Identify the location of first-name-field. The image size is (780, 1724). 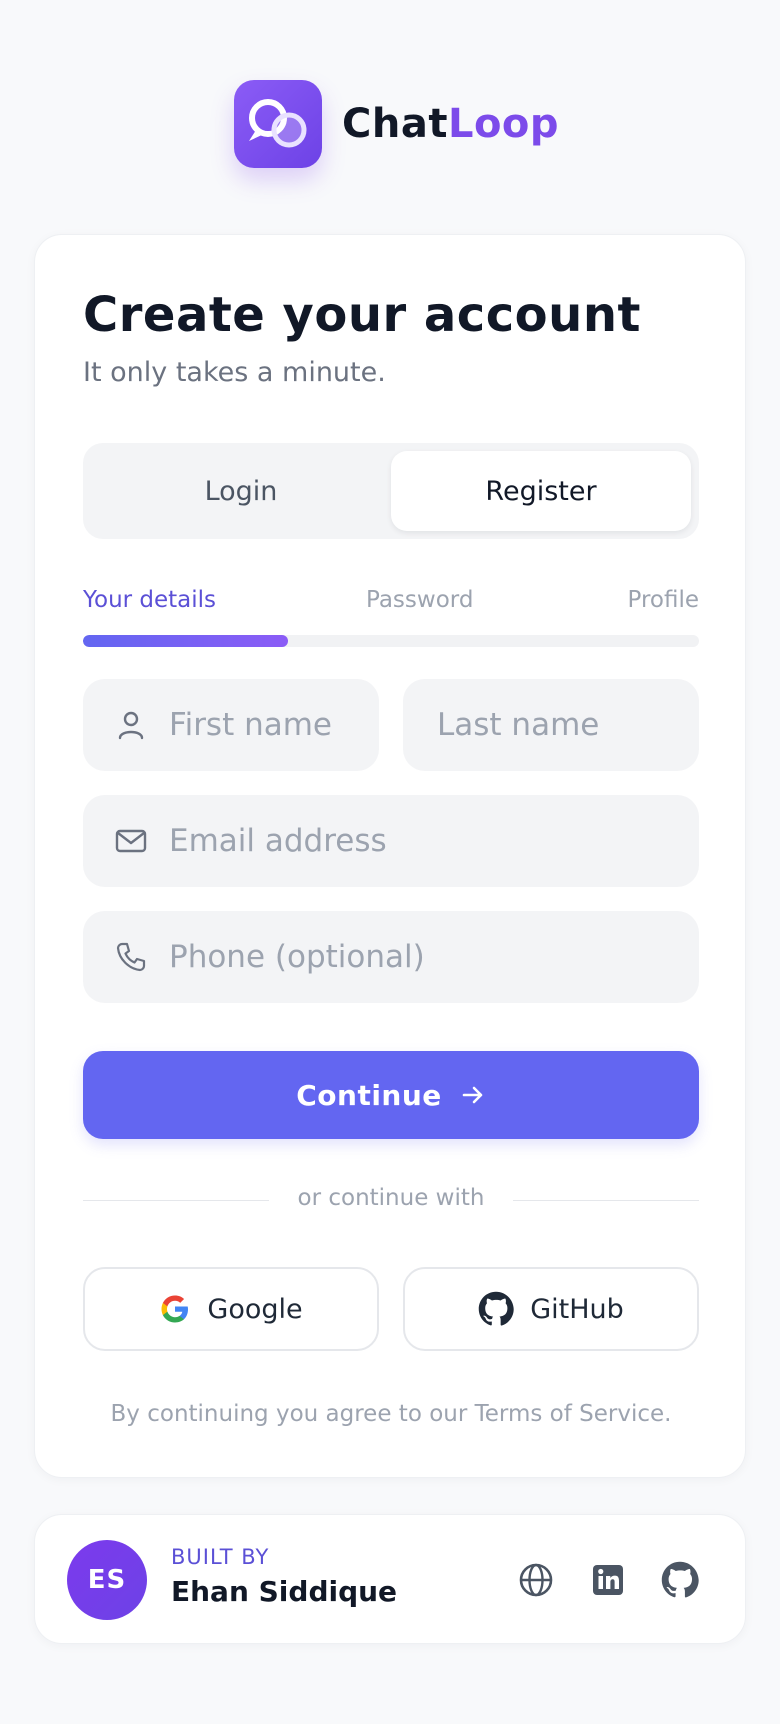
(231, 725).